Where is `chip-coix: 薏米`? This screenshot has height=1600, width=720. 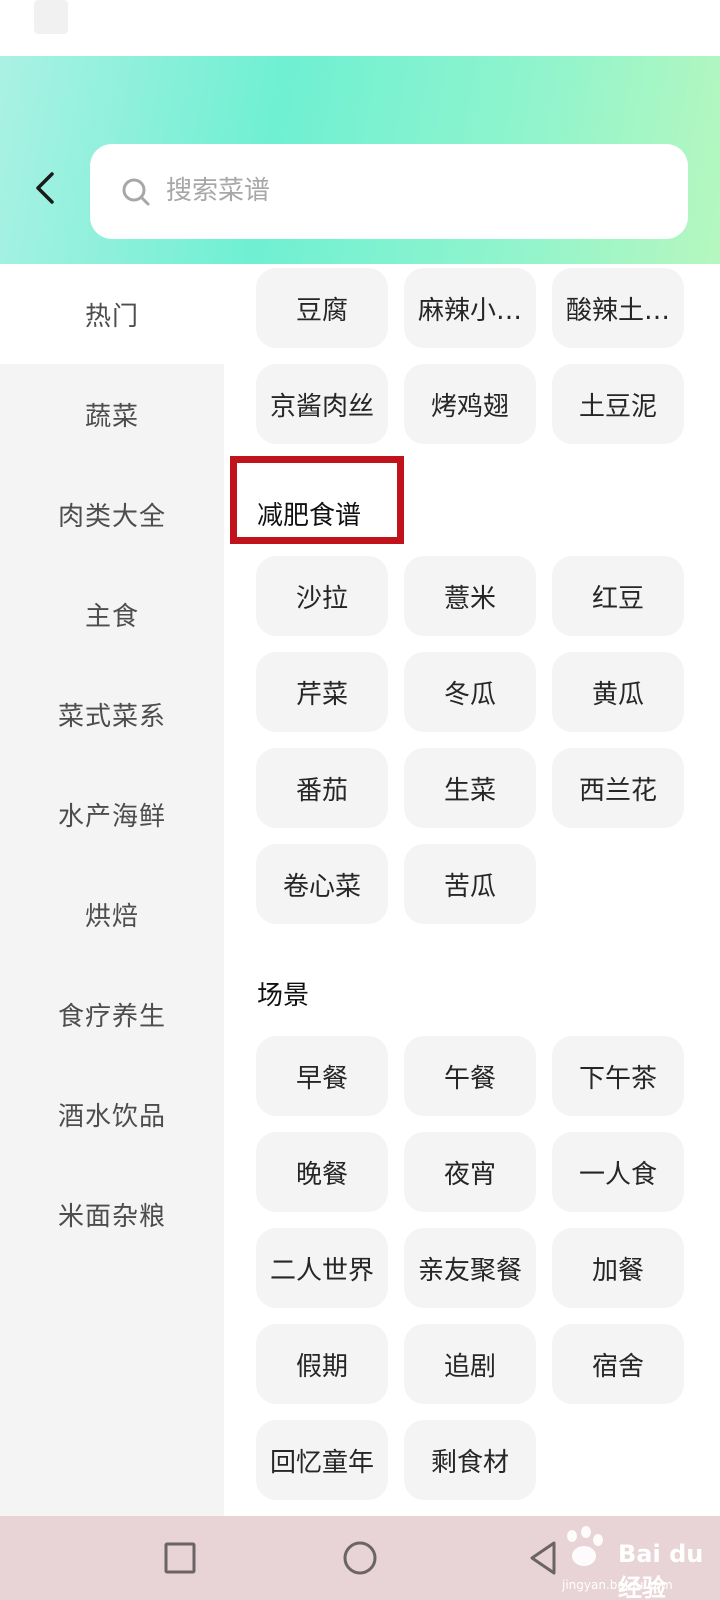 chip-coix: 薏米 is located at coordinates (470, 596).